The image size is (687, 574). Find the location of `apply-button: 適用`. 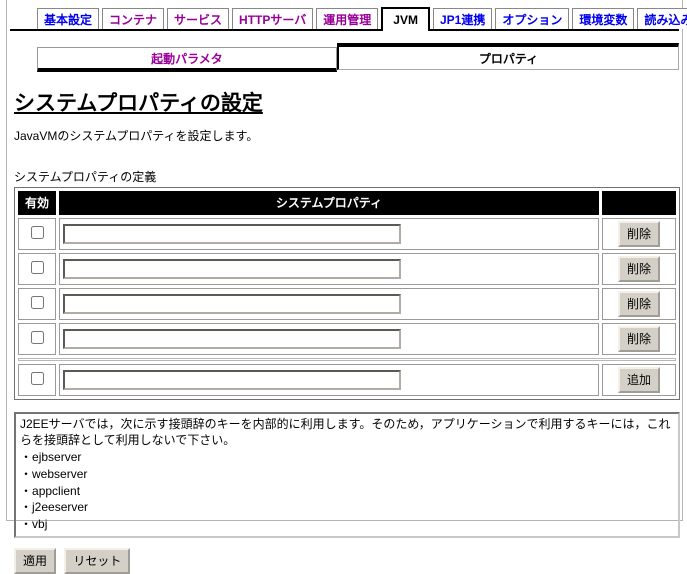

apply-button: 適用 is located at coordinates (35, 561).